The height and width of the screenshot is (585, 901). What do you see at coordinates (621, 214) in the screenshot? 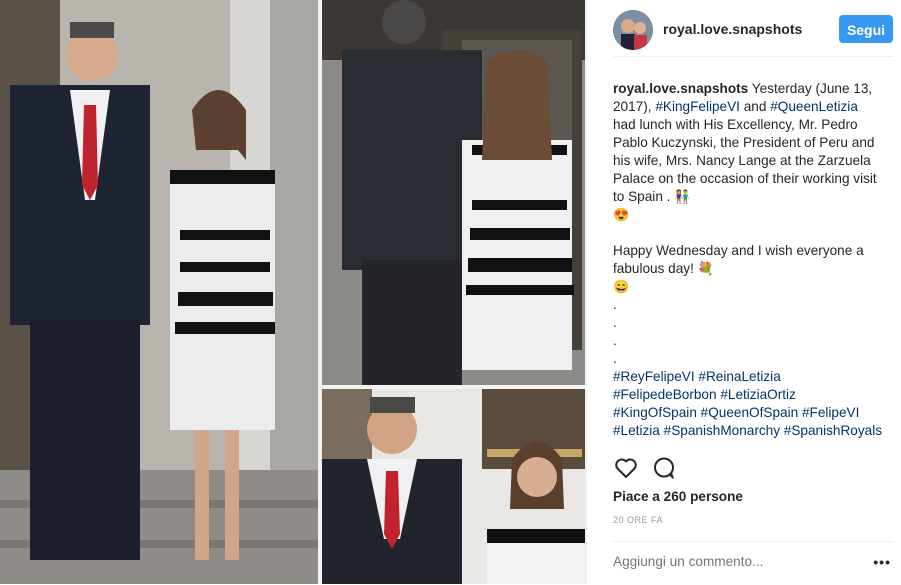
I see `heart-eyes-emoji: 😍` at bounding box center [621, 214].